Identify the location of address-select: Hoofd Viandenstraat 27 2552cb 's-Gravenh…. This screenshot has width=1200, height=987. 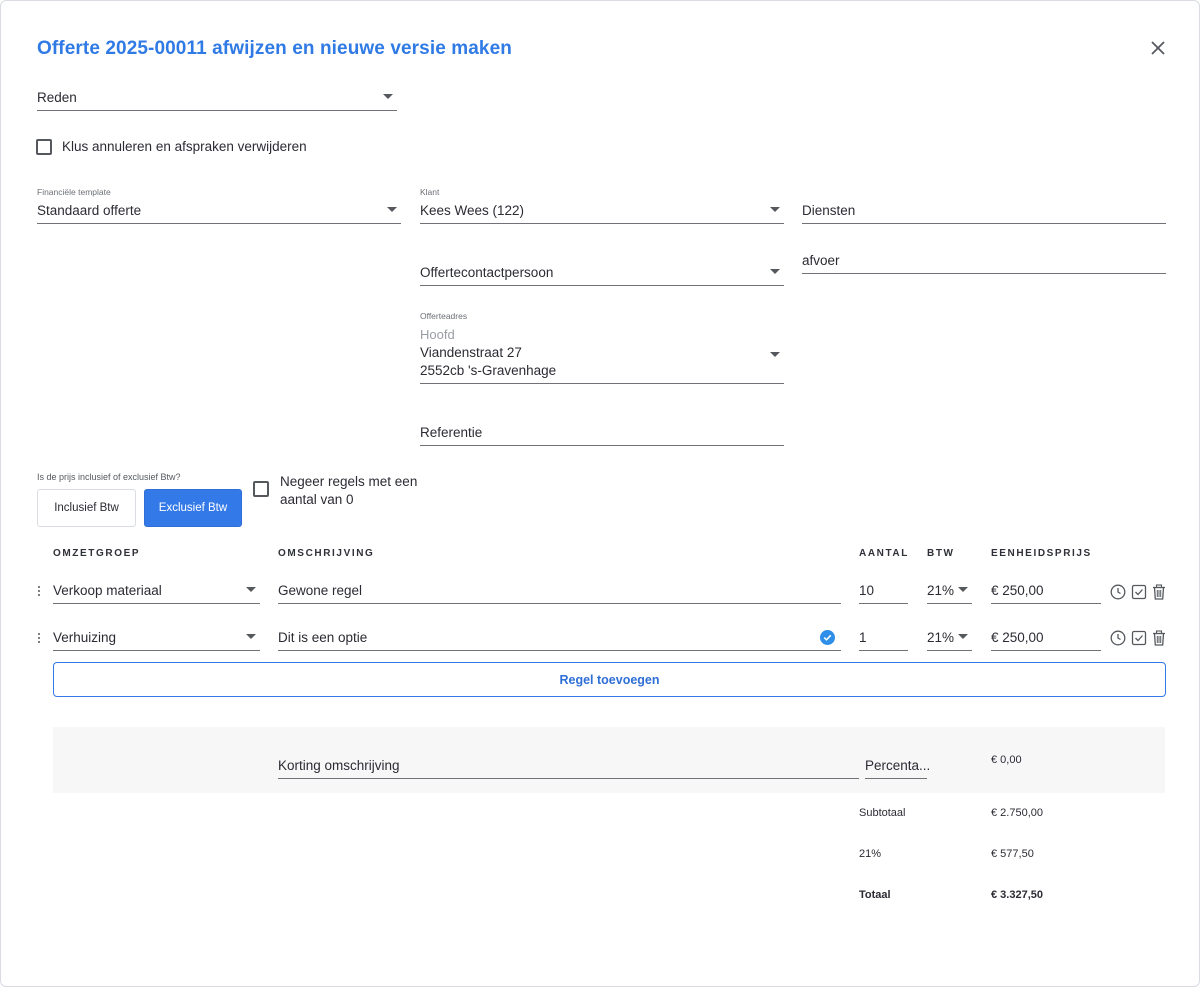
(602, 353).